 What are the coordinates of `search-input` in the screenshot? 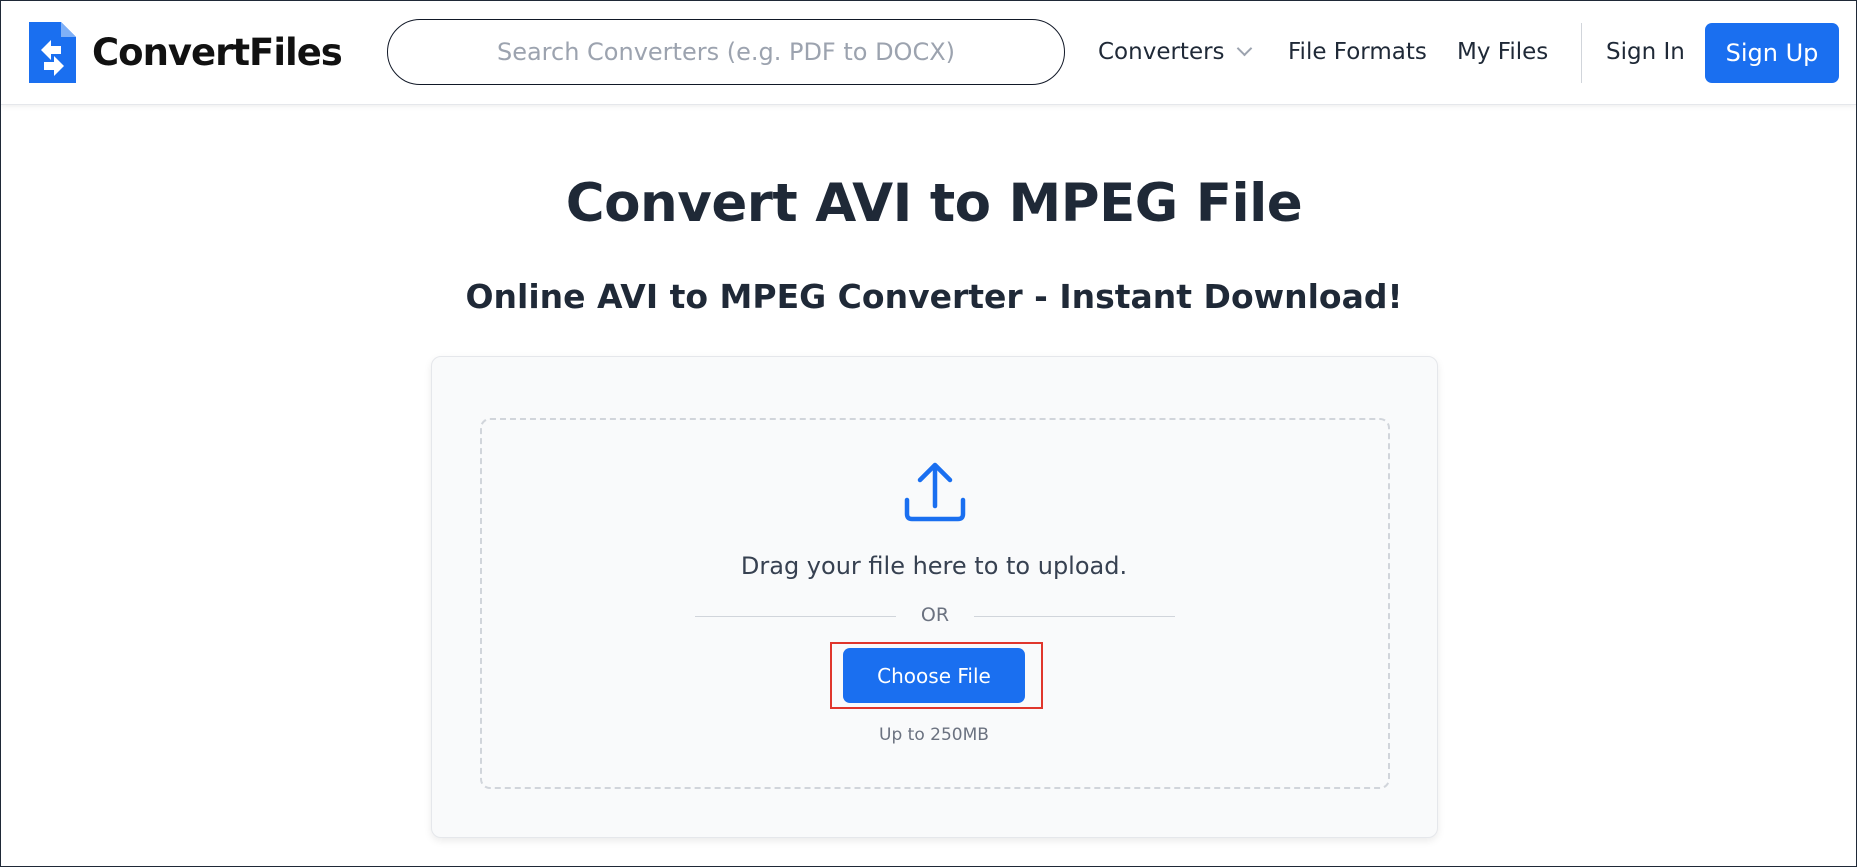 It's located at (726, 52).